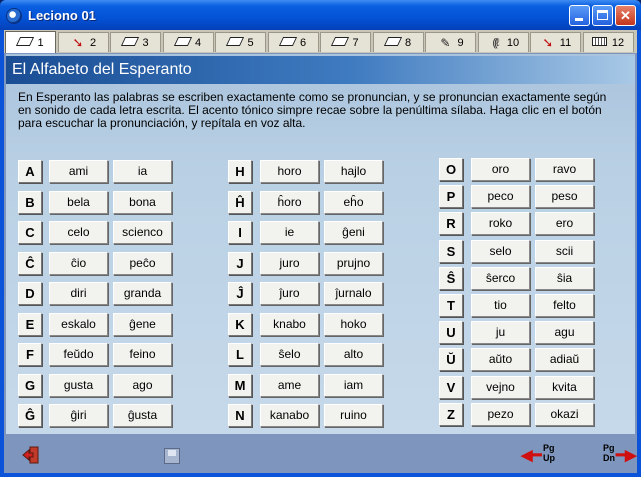 Image resolution: width=641 pixels, height=477 pixels. Describe the element at coordinates (564, 333) in the screenshot. I see `word-button: agu` at that location.